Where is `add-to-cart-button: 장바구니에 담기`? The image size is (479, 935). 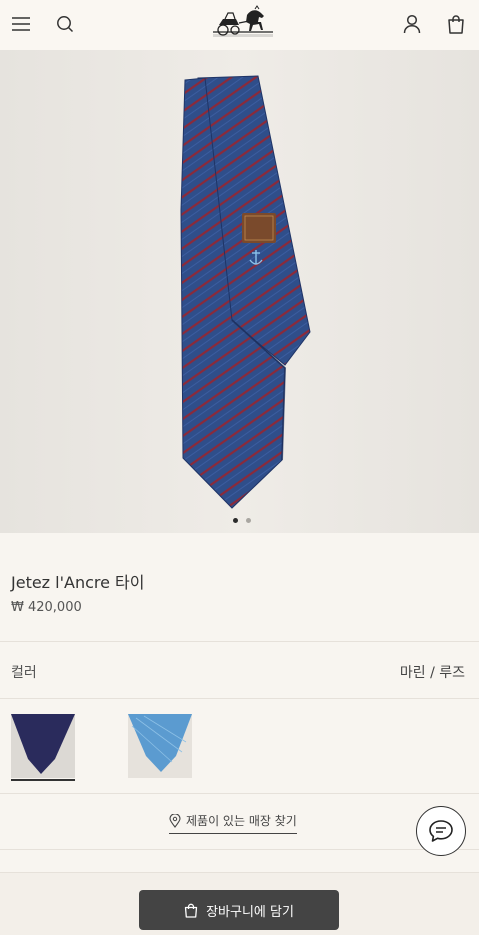
add-to-cart-button: 장바구니에 담기 is located at coordinates (239, 910).